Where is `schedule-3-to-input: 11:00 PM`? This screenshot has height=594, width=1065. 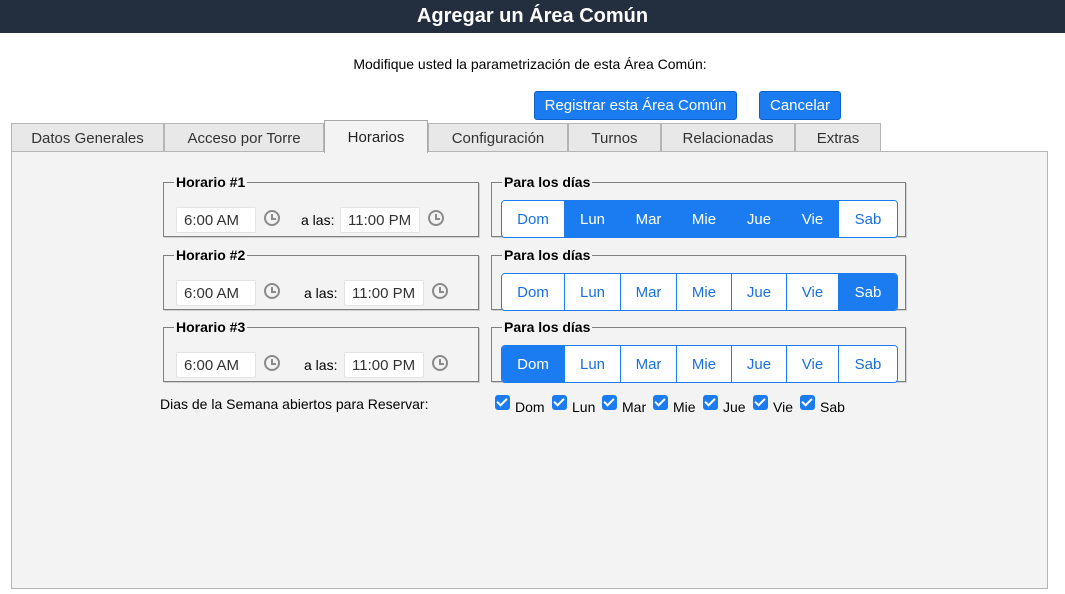 schedule-3-to-input: 11:00 PM is located at coordinates (384, 365).